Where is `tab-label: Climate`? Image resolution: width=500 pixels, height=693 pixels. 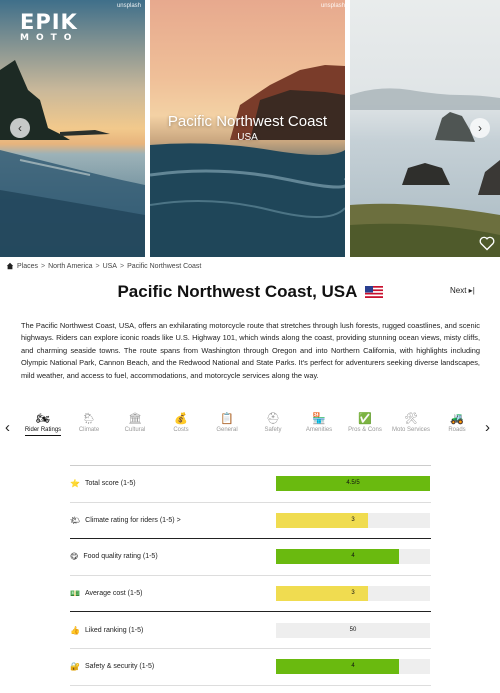 tab-label: Climate is located at coordinates (89, 430).